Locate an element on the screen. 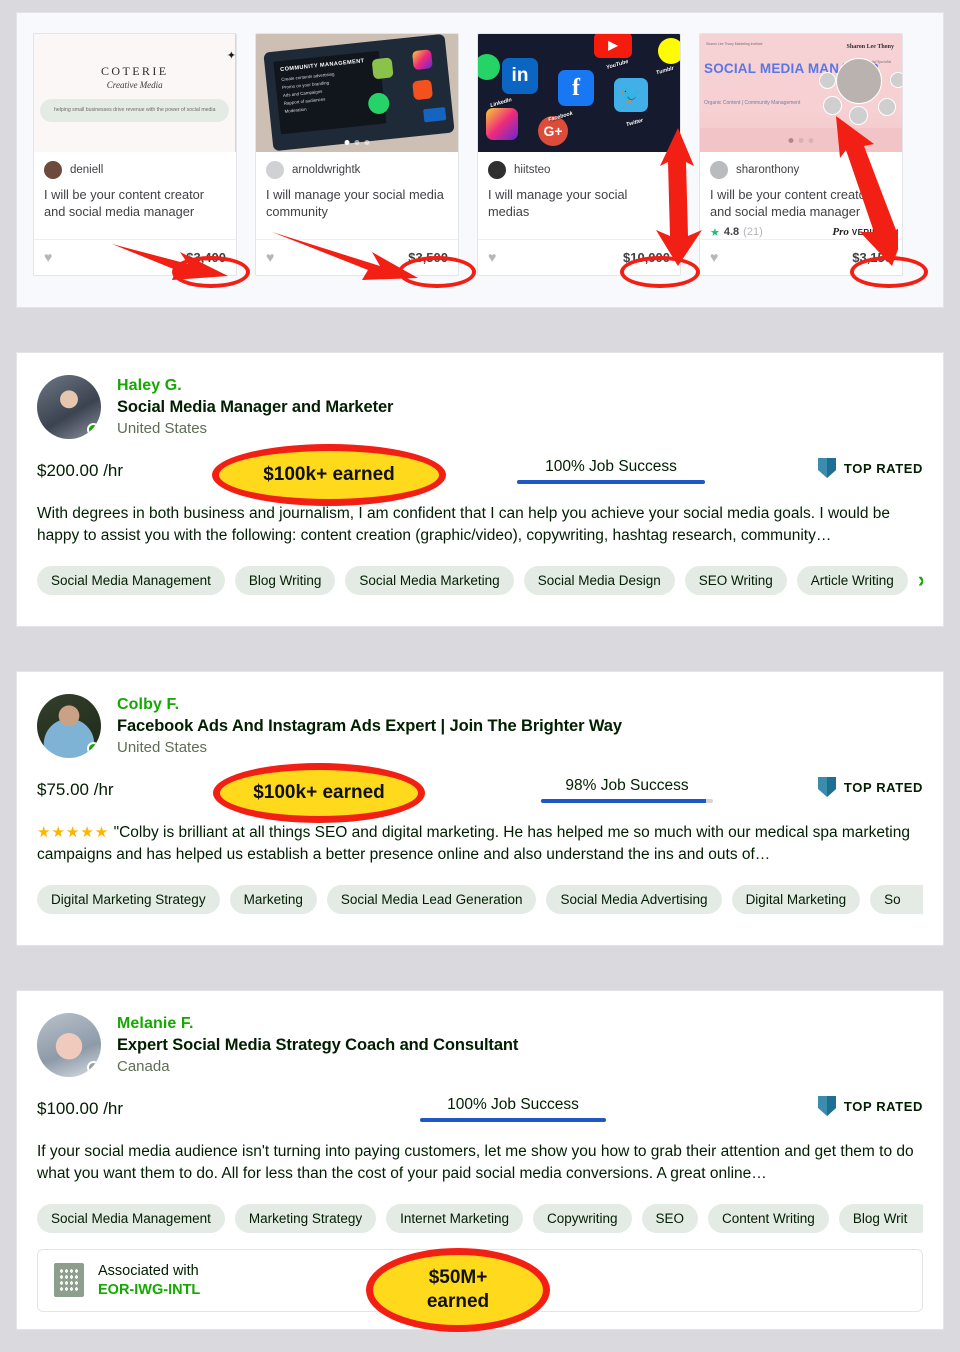  job-success: 100% Job Success is located at coordinates (611, 471).